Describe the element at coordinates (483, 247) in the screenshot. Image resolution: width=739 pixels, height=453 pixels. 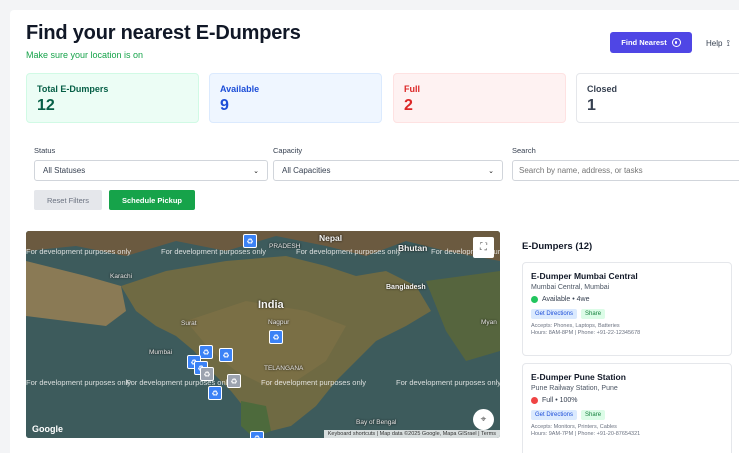
I see `fullscreen-icon: ⛶` at that location.